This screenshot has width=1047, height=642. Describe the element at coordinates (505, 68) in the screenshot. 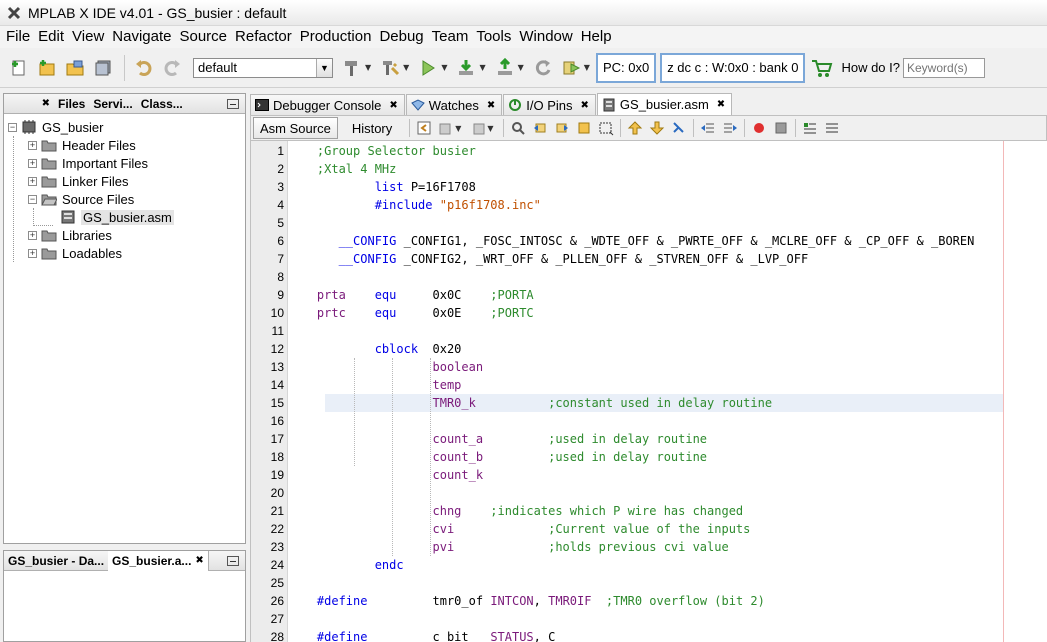

I see `read-device-button` at that location.